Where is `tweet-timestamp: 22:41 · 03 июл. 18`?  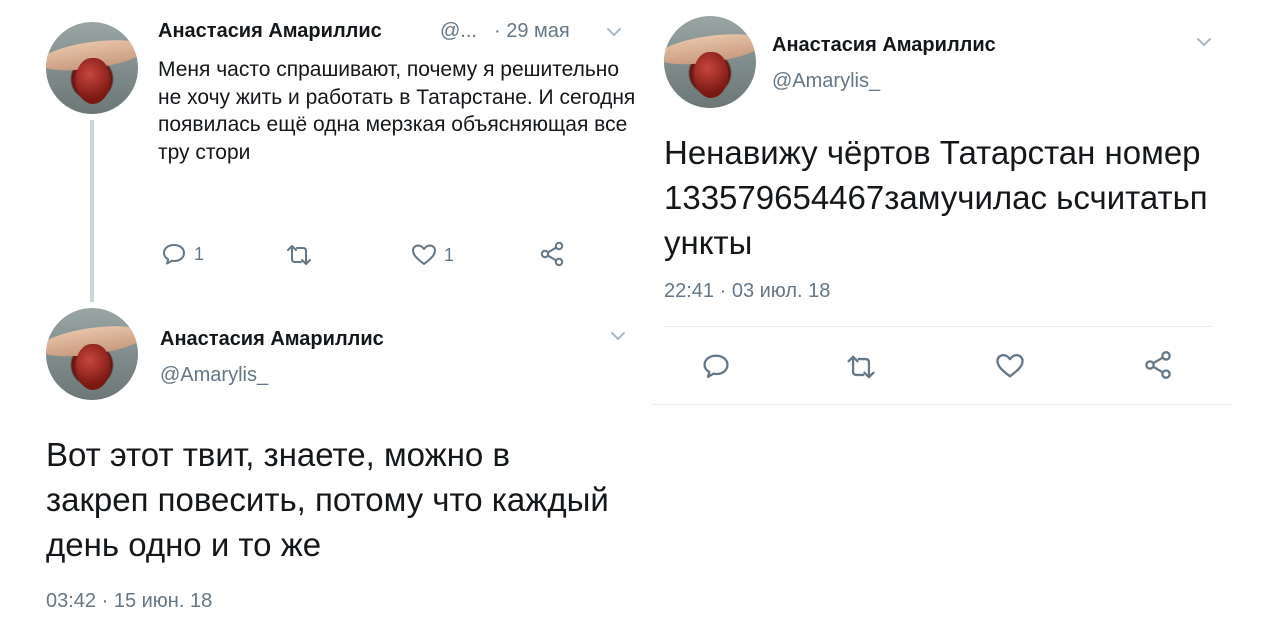
tweet-timestamp: 22:41 · 03 июл. 18 is located at coordinates (747, 291).